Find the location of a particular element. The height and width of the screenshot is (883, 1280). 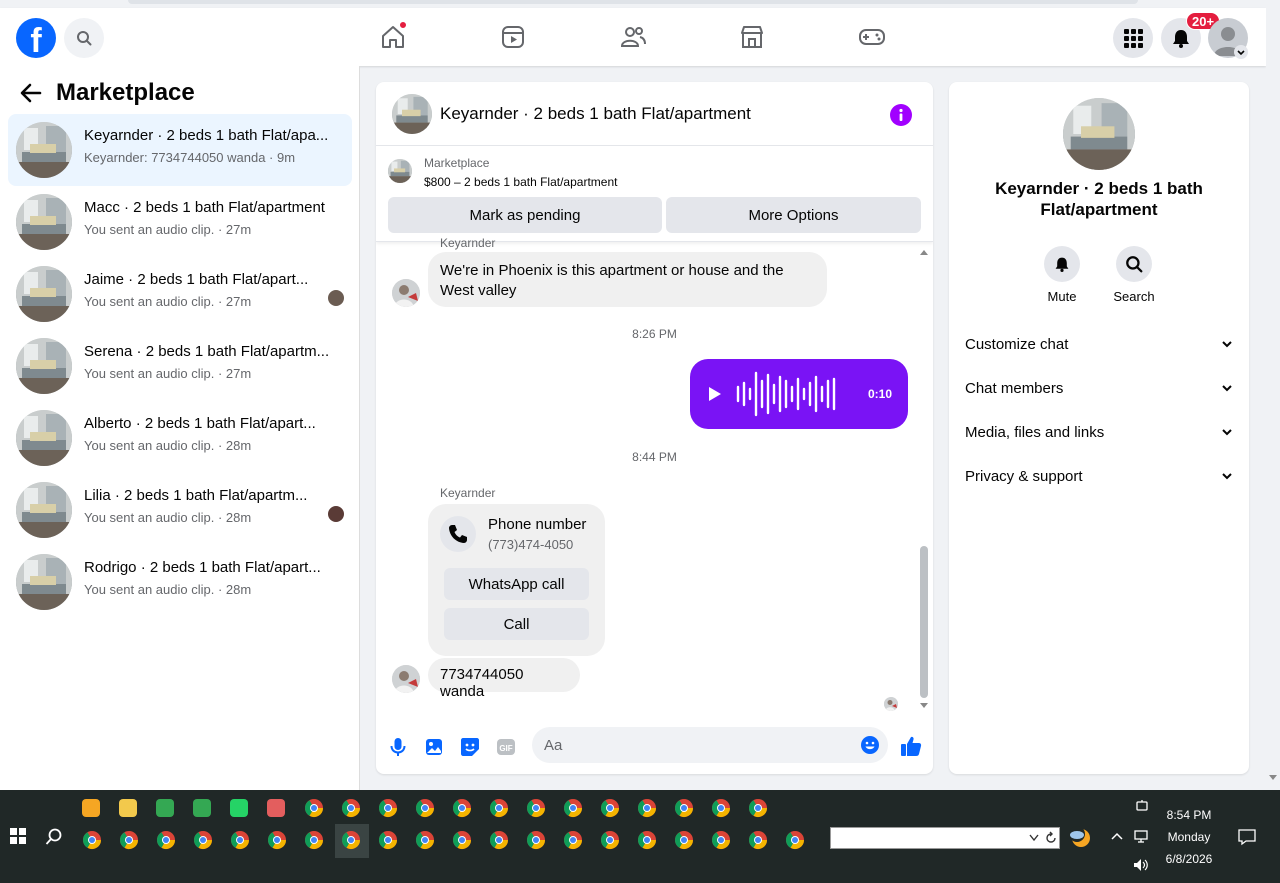

refresh-icon is located at coordinates (1051, 838).